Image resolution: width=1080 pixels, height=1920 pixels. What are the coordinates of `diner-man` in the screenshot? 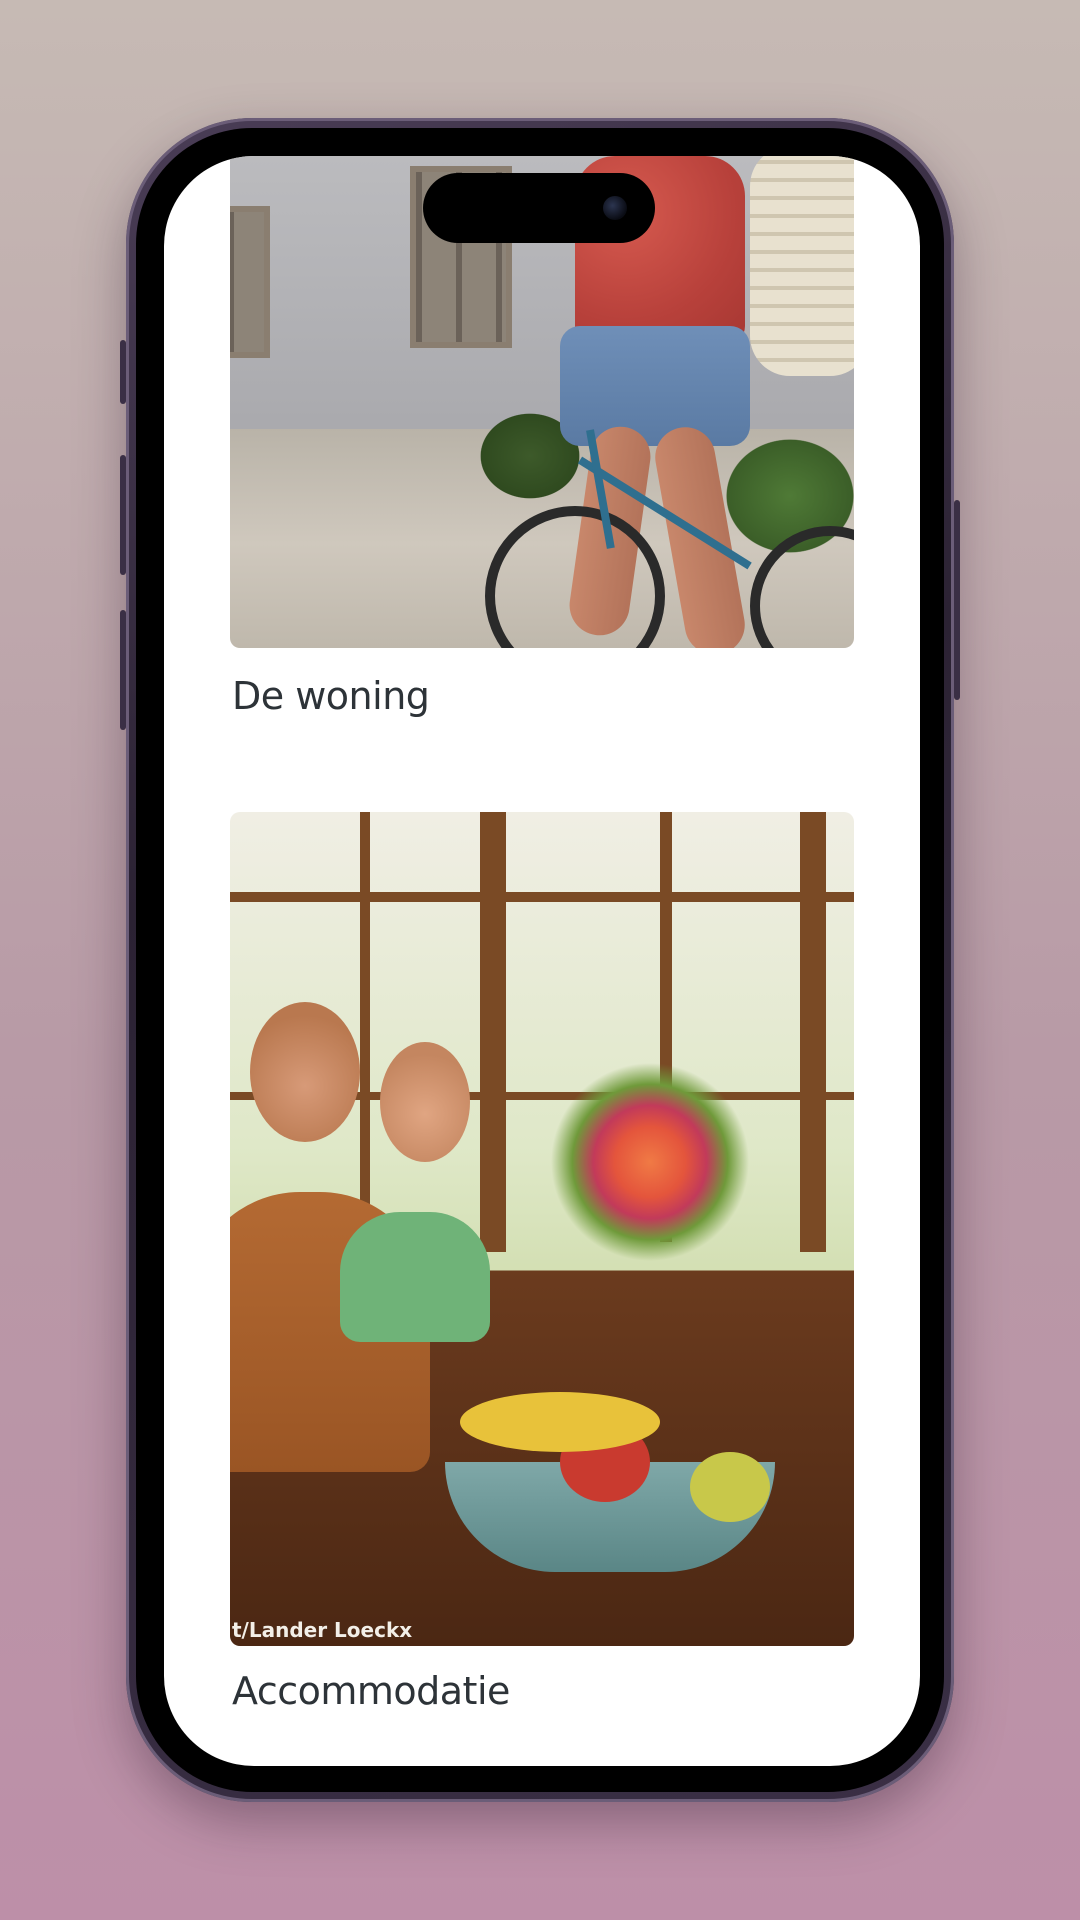 It's located at (415, 1277).